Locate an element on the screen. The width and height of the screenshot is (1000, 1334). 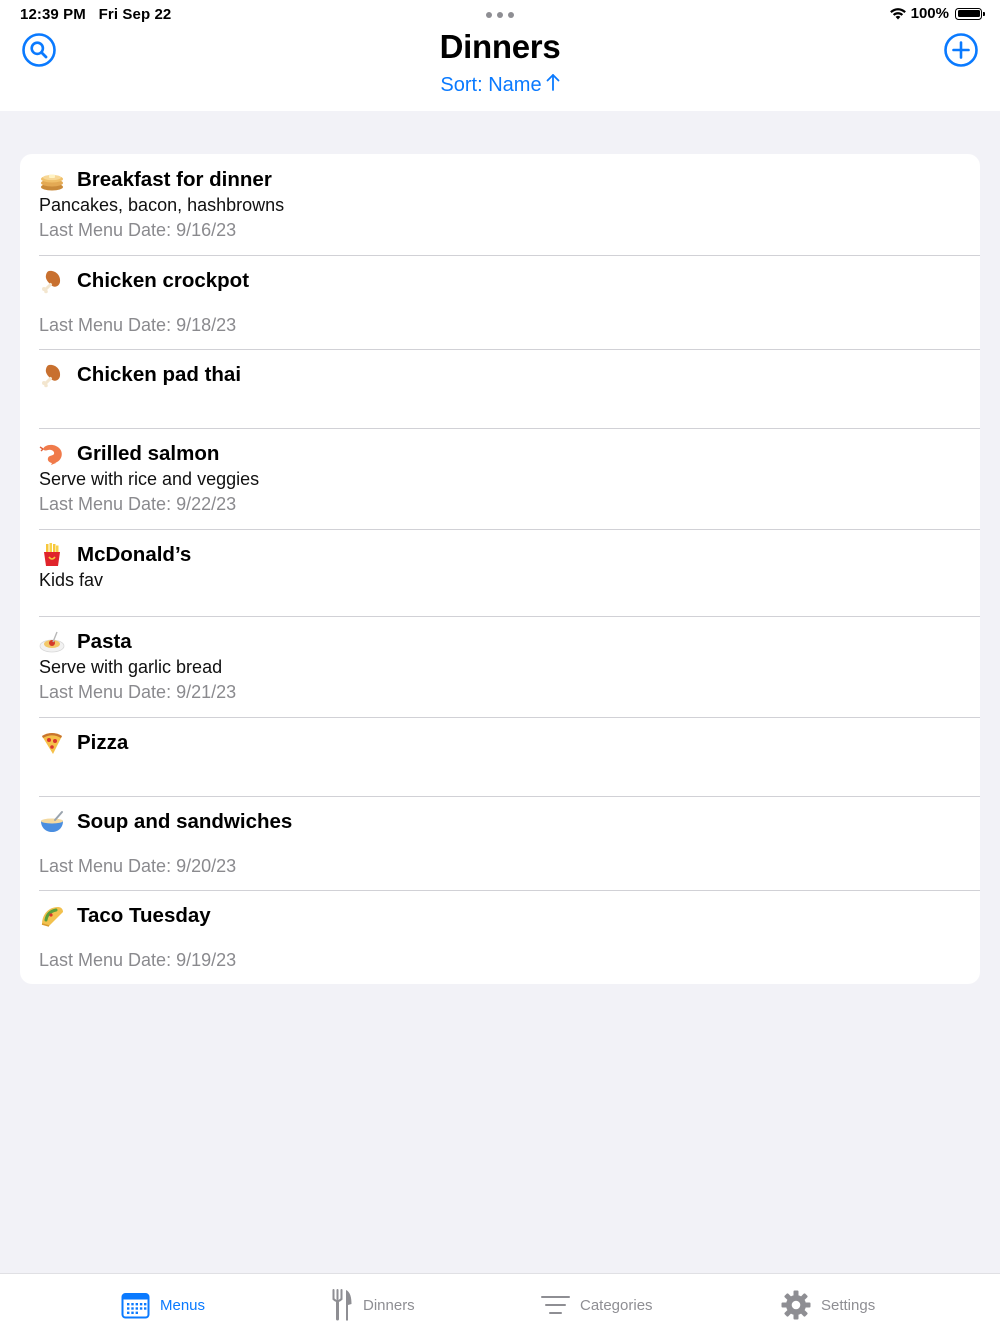
multitasking-dots is located at coordinates (500, 15).